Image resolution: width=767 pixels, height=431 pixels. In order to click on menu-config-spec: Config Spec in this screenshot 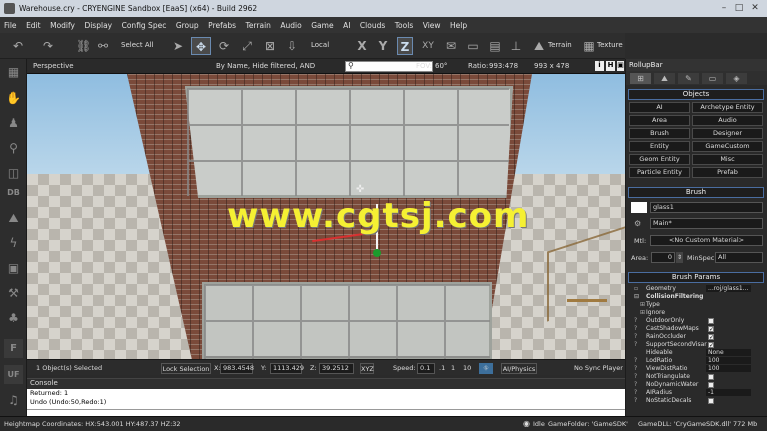, I will do `click(144, 25)`.